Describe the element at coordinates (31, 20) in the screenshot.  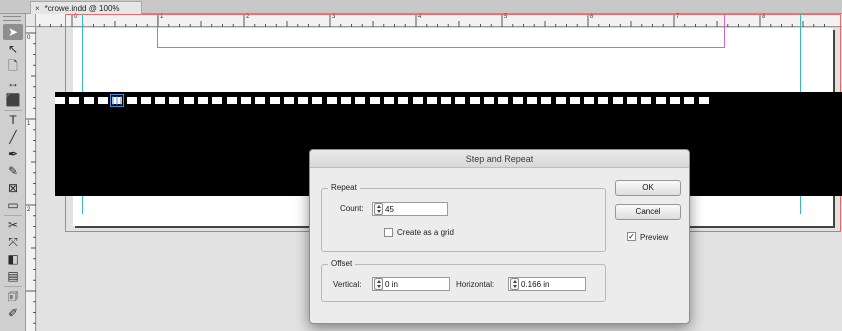
I see `ruler-origin` at that location.